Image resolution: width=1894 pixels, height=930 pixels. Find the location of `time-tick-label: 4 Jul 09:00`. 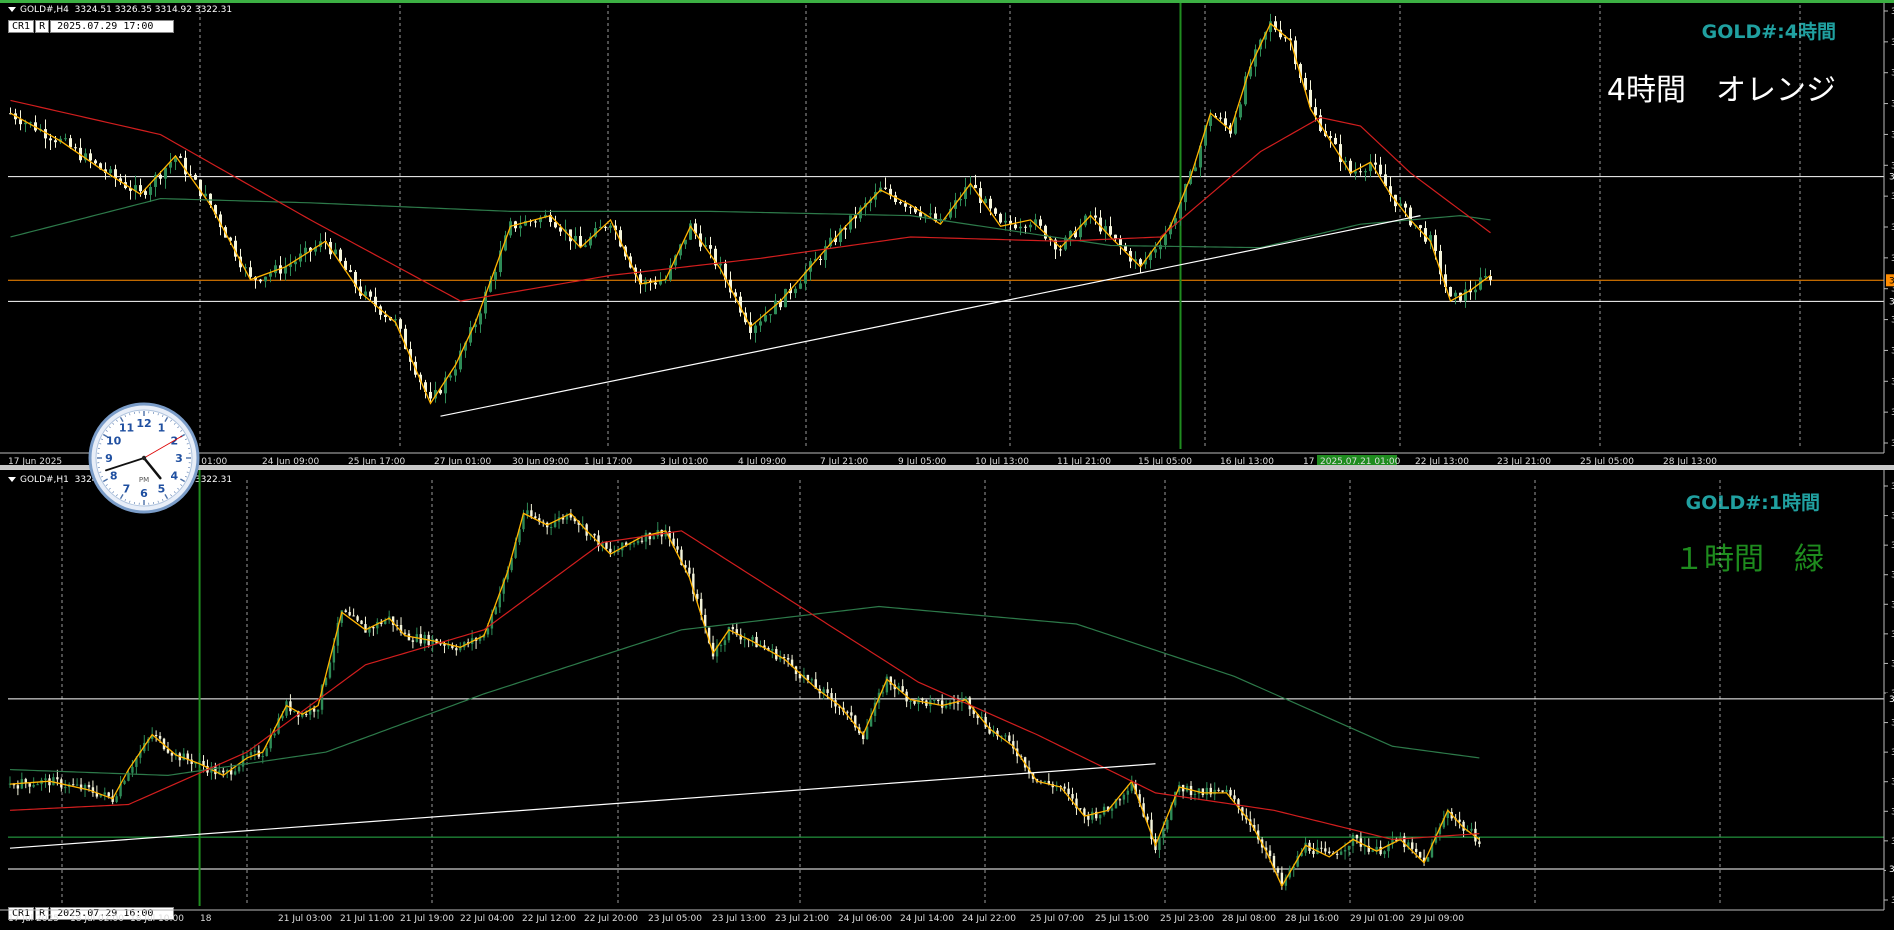

time-tick-label: 4 Jul 09:00 is located at coordinates (762, 461).